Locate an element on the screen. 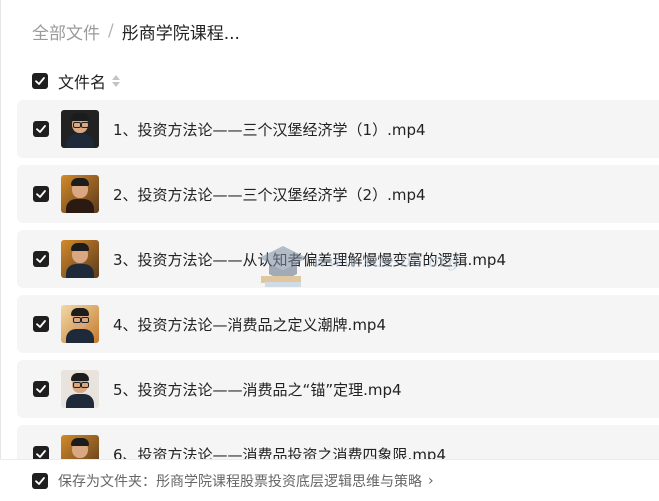 The image size is (659, 501). file-name: 6、投资方法论——消费品投资之消费四象限.mp4 is located at coordinates (279, 453).